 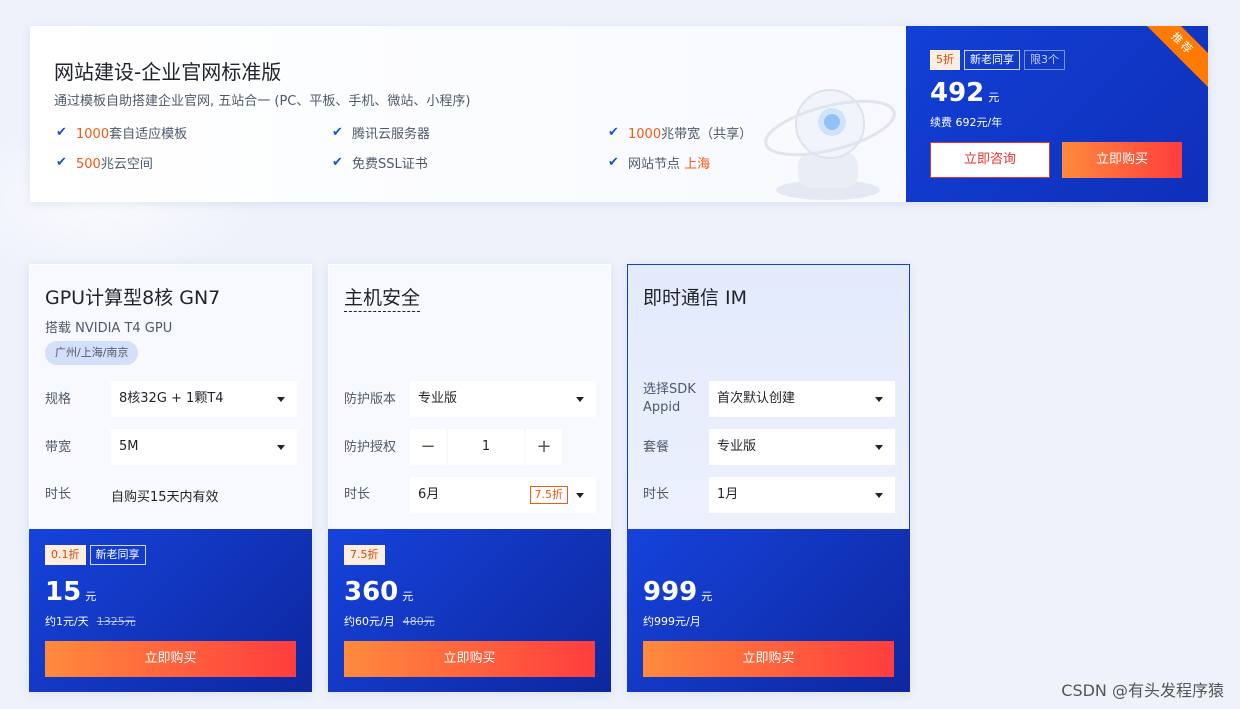 I want to click on feature-bandwidth: ✔ 1000兆带宽（共享）, so click(x=680, y=133).